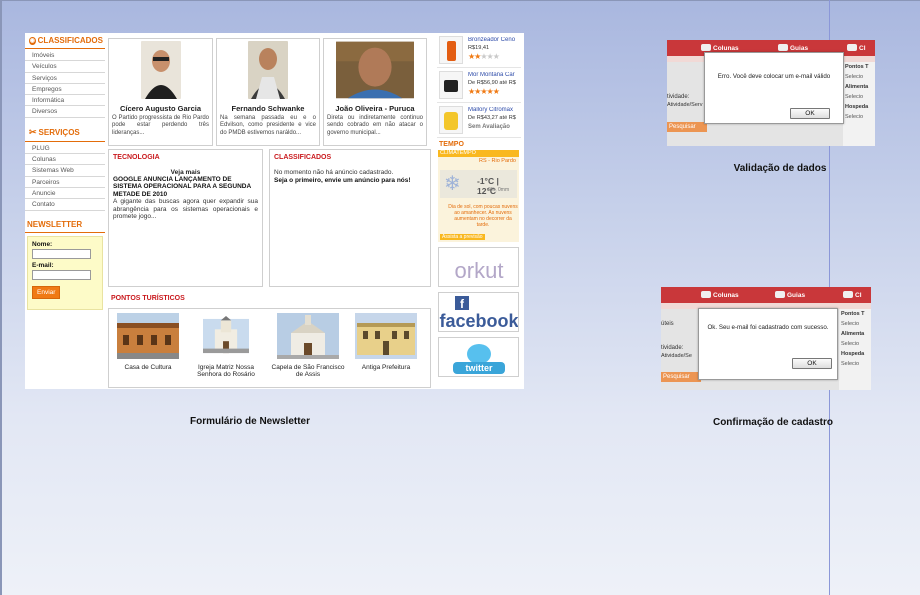  I want to click on ponto-card-4: Antiga Prefeitura, so click(386, 342).